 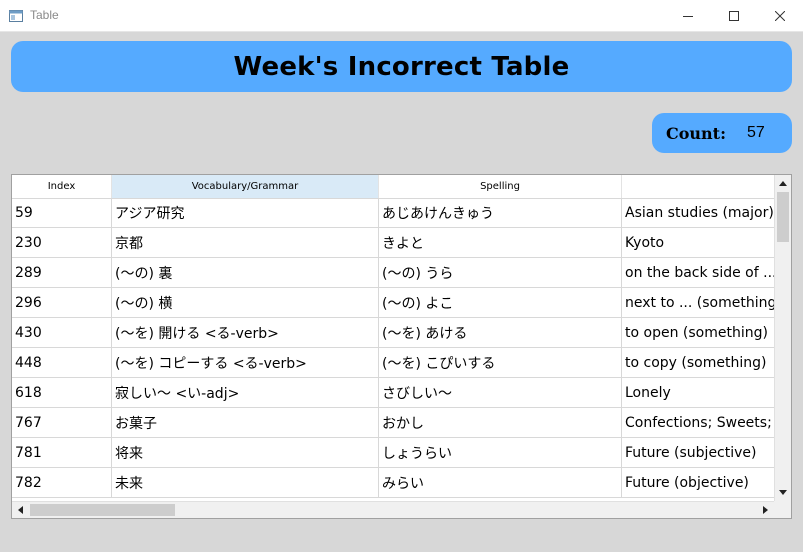 What do you see at coordinates (16, 15) in the screenshot?
I see `app-window-icon` at bounding box center [16, 15].